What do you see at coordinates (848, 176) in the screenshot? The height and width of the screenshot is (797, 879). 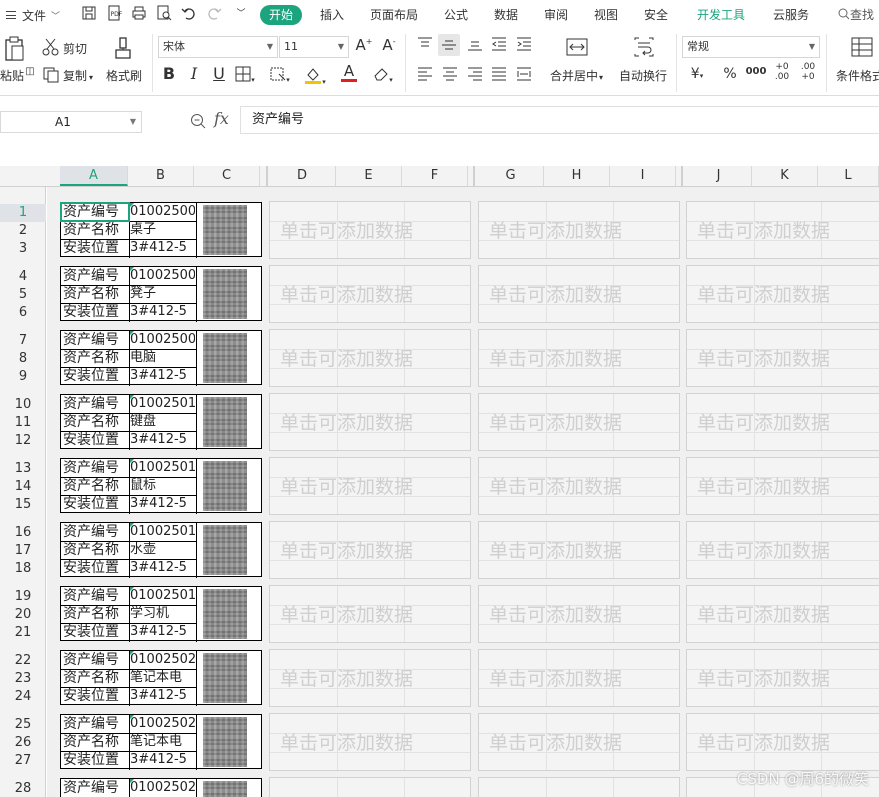 I see `column-header-l: L` at bounding box center [848, 176].